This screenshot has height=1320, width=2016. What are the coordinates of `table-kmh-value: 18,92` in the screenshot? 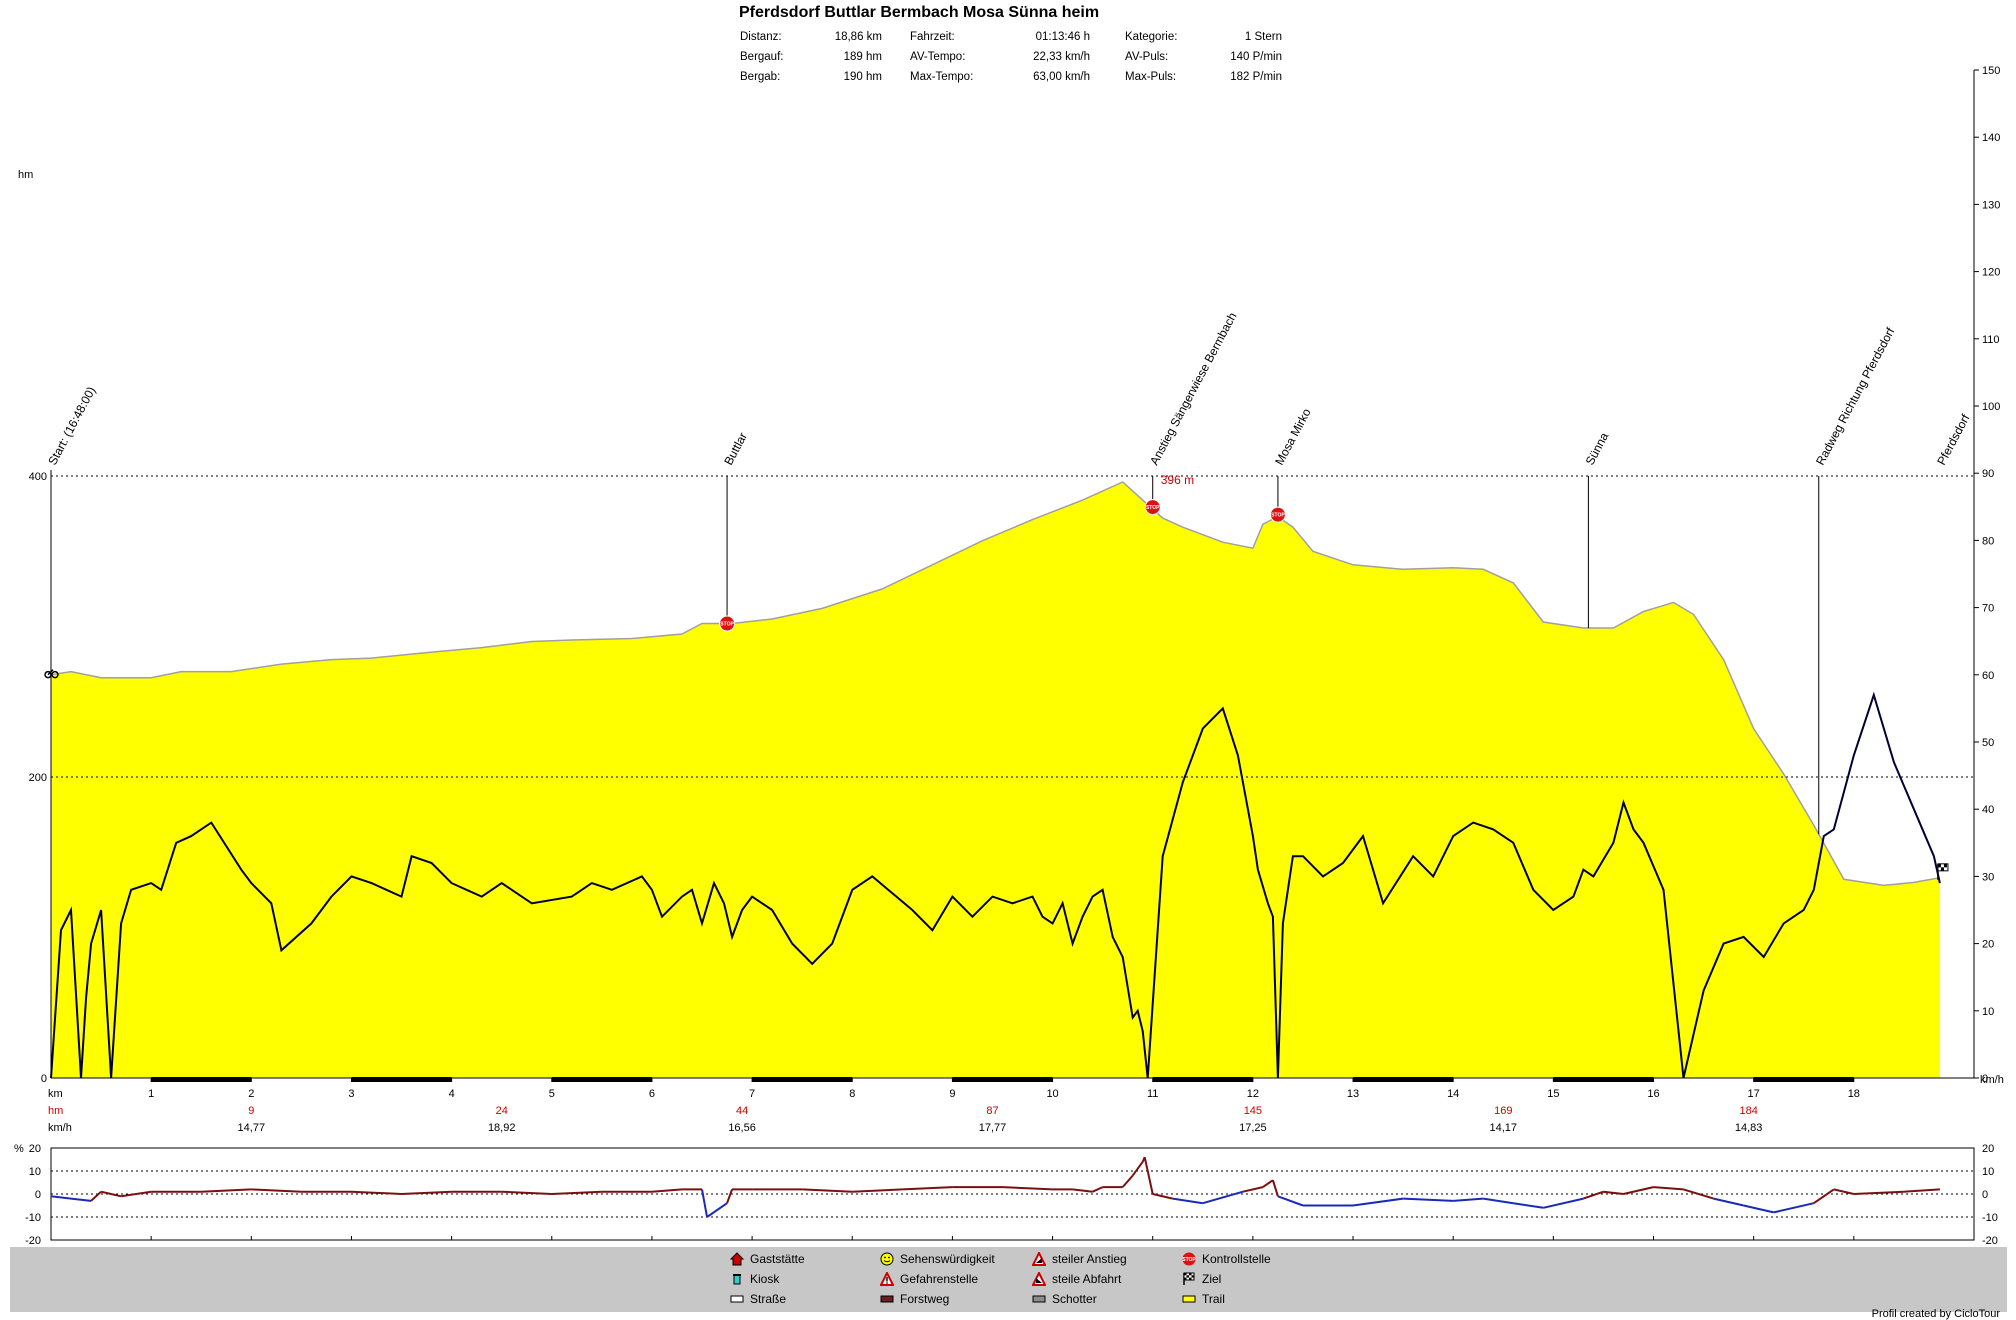 It's located at (502, 1128).